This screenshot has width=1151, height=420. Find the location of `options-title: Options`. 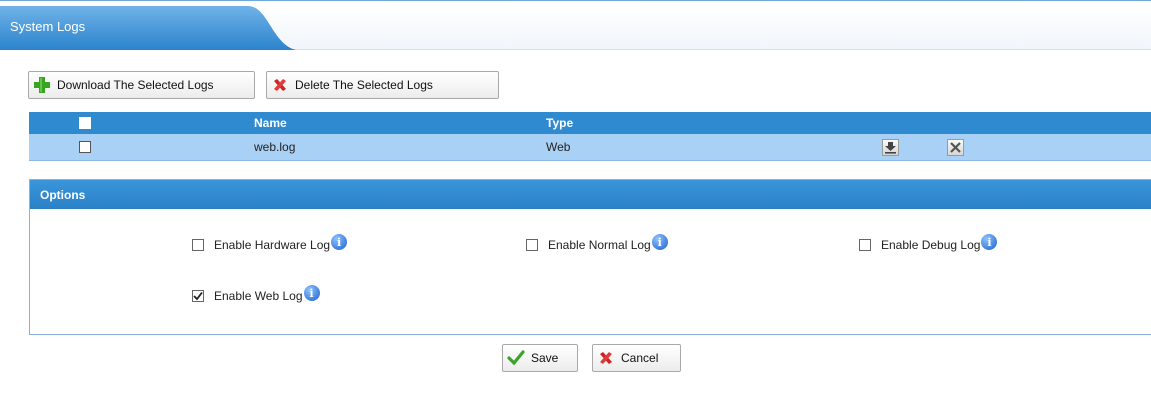

options-title: Options is located at coordinates (590, 194).